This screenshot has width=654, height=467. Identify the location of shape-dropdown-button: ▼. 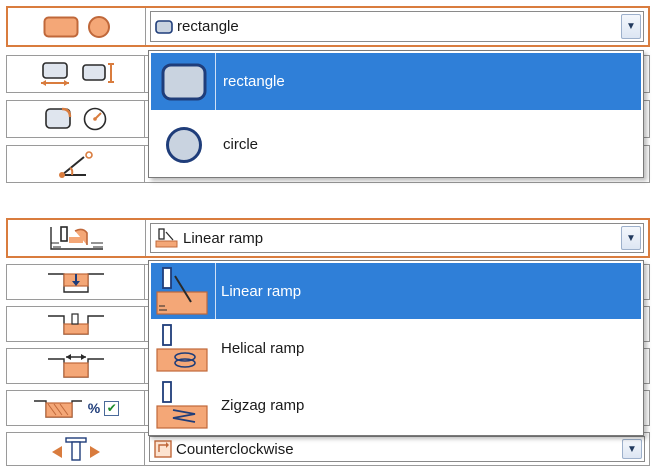
(631, 26).